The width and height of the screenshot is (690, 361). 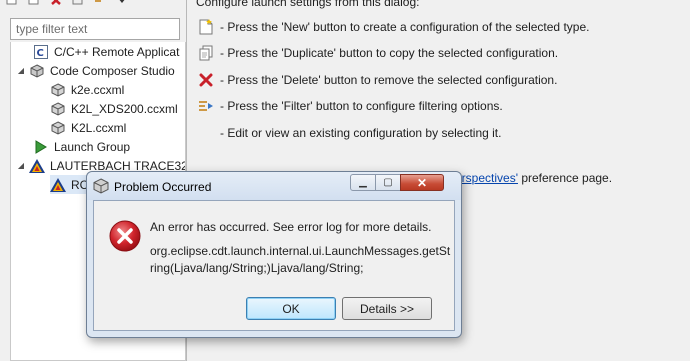 What do you see at coordinates (291, 308) in the screenshot?
I see `ok-button: OK` at bounding box center [291, 308].